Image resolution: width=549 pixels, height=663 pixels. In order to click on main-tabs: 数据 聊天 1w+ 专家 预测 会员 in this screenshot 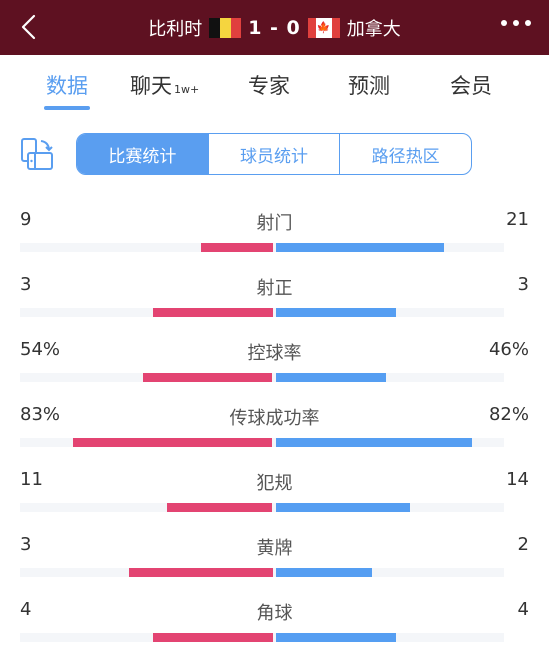, I will do `click(274, 89)`.